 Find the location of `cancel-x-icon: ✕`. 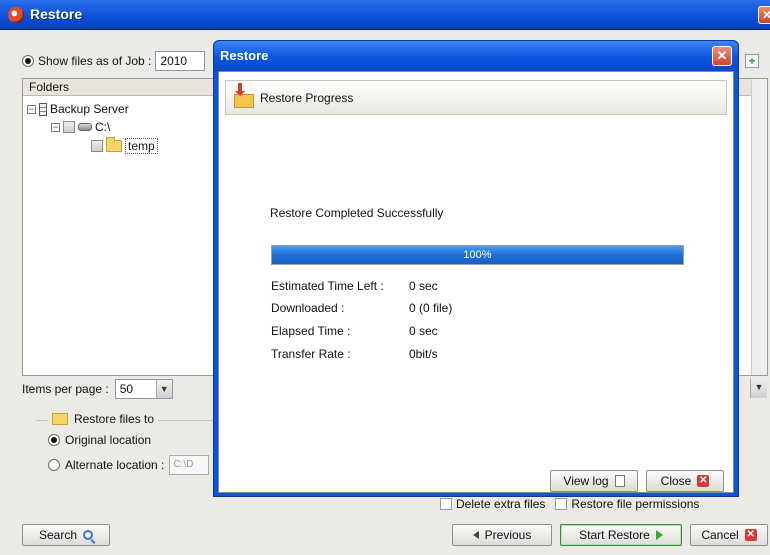

cancel-x-icon: ✕ is located at coordinates (750, 535).